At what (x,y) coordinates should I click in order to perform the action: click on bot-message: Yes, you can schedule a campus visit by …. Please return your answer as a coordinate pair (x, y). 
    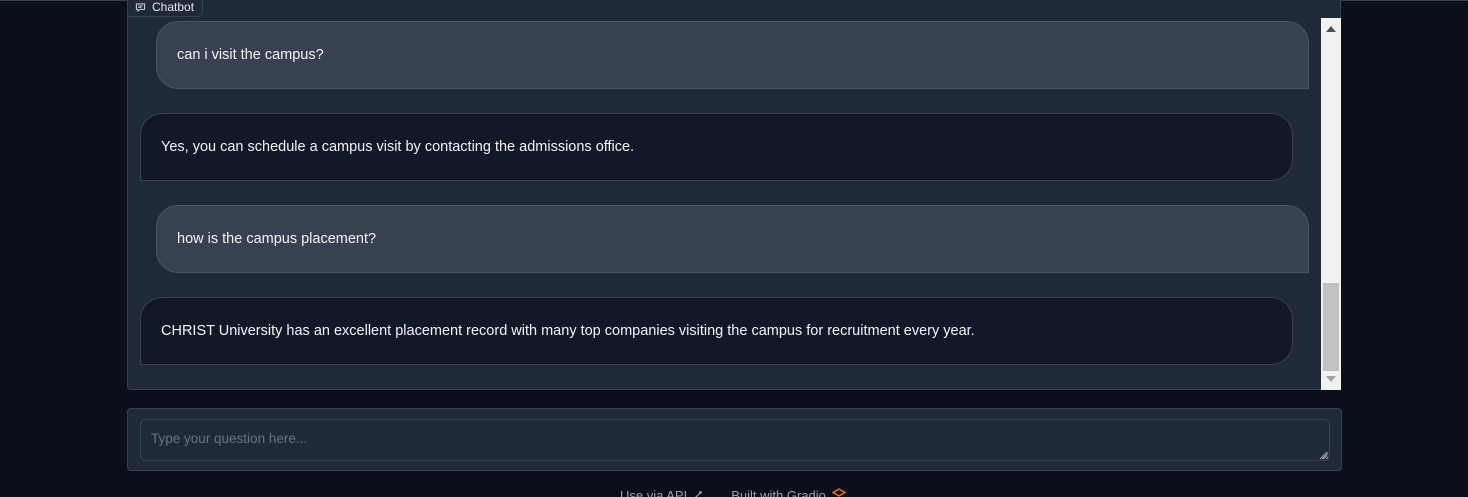
    Looking at the image, I should click on (716, 147).